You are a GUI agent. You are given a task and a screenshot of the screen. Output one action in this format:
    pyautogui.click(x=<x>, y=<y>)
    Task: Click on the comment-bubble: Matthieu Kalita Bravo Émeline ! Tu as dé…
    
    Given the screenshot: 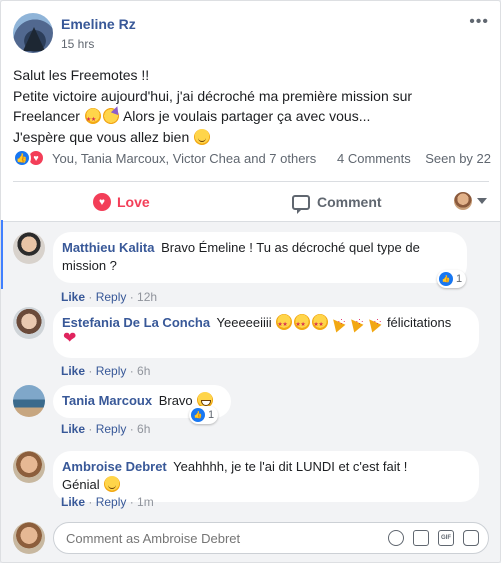 What is the action you would take?
    pyautogui.click(x=260, y=257)
    